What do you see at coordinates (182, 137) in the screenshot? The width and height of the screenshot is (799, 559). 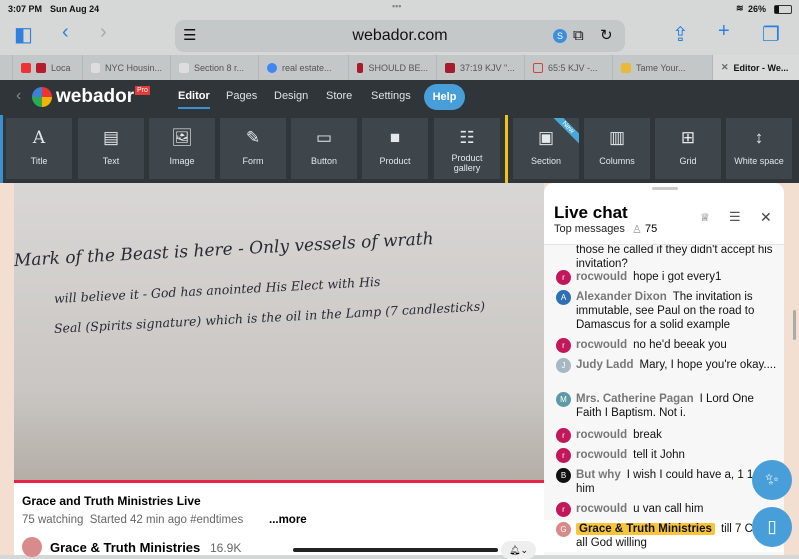 I see `image-icon: 🖼` at bounding box center [182, 137].